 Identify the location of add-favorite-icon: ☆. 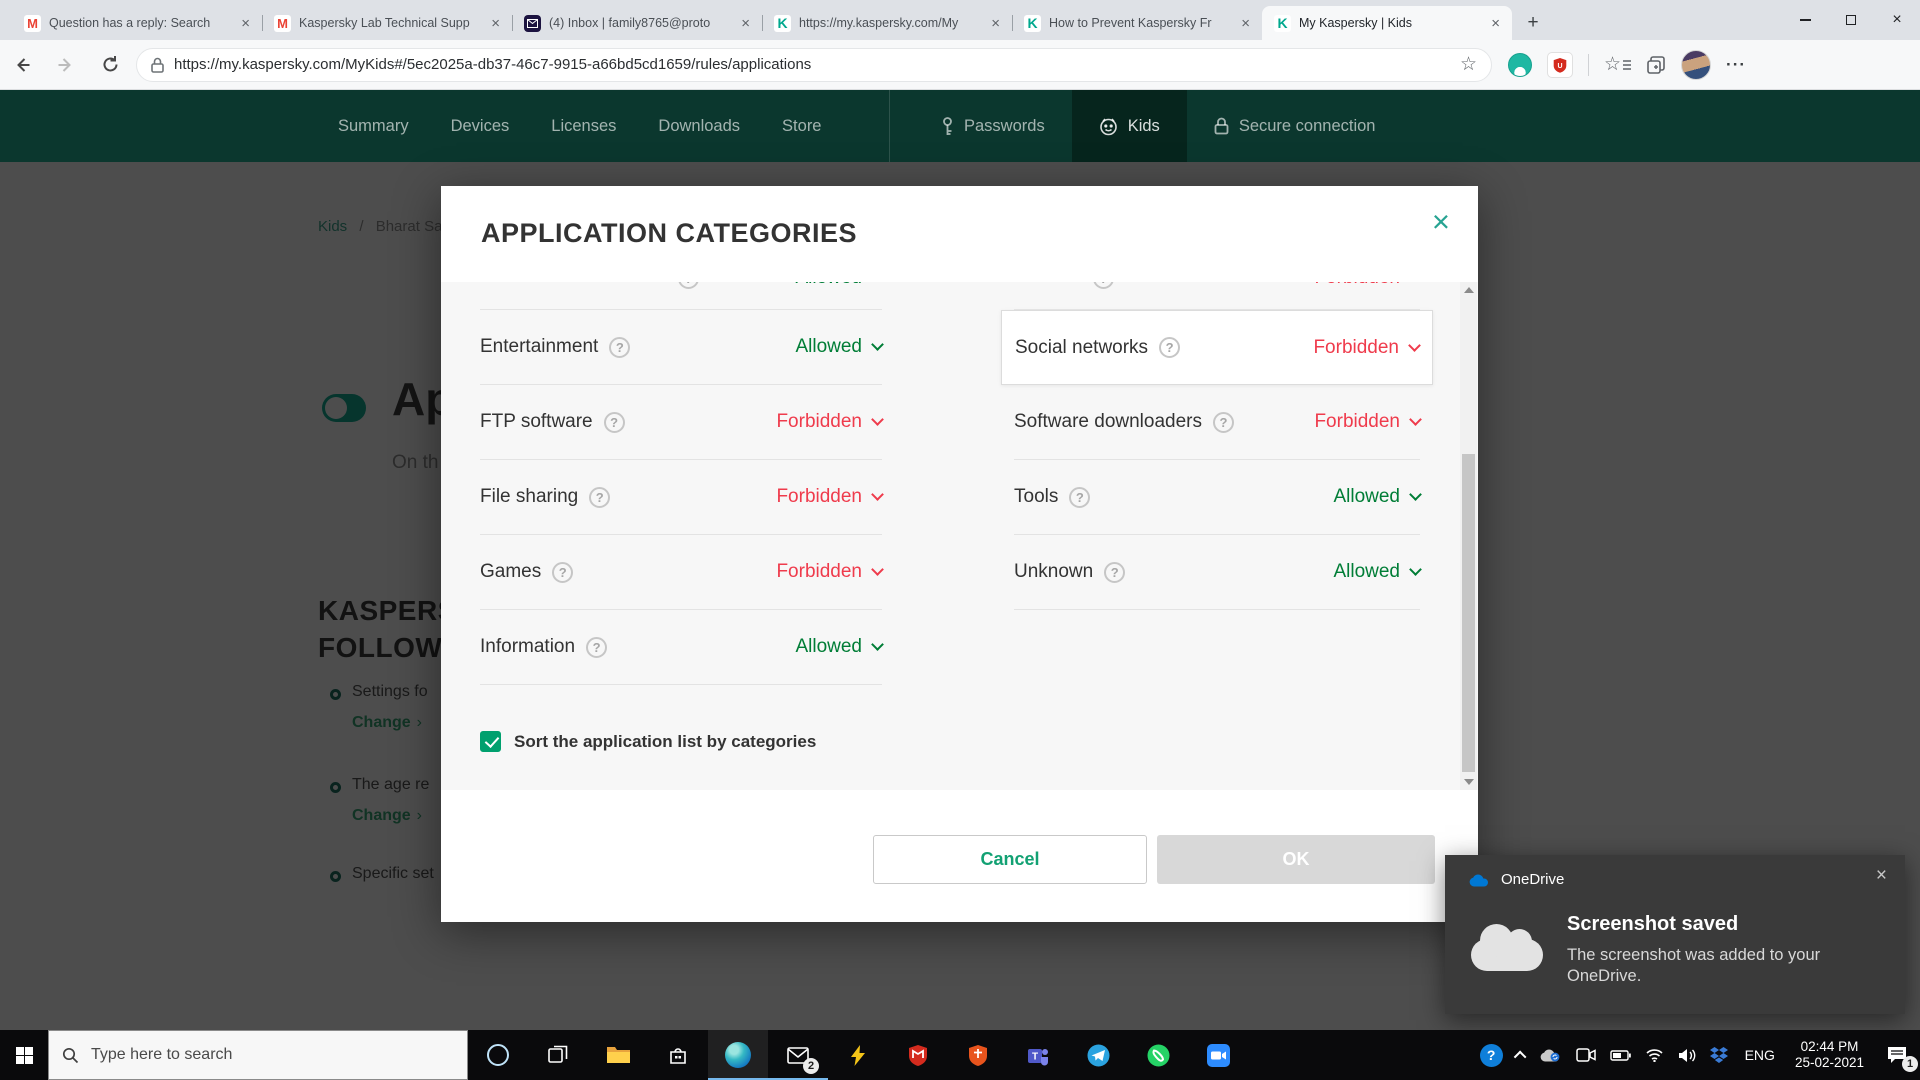
(1468, 64).